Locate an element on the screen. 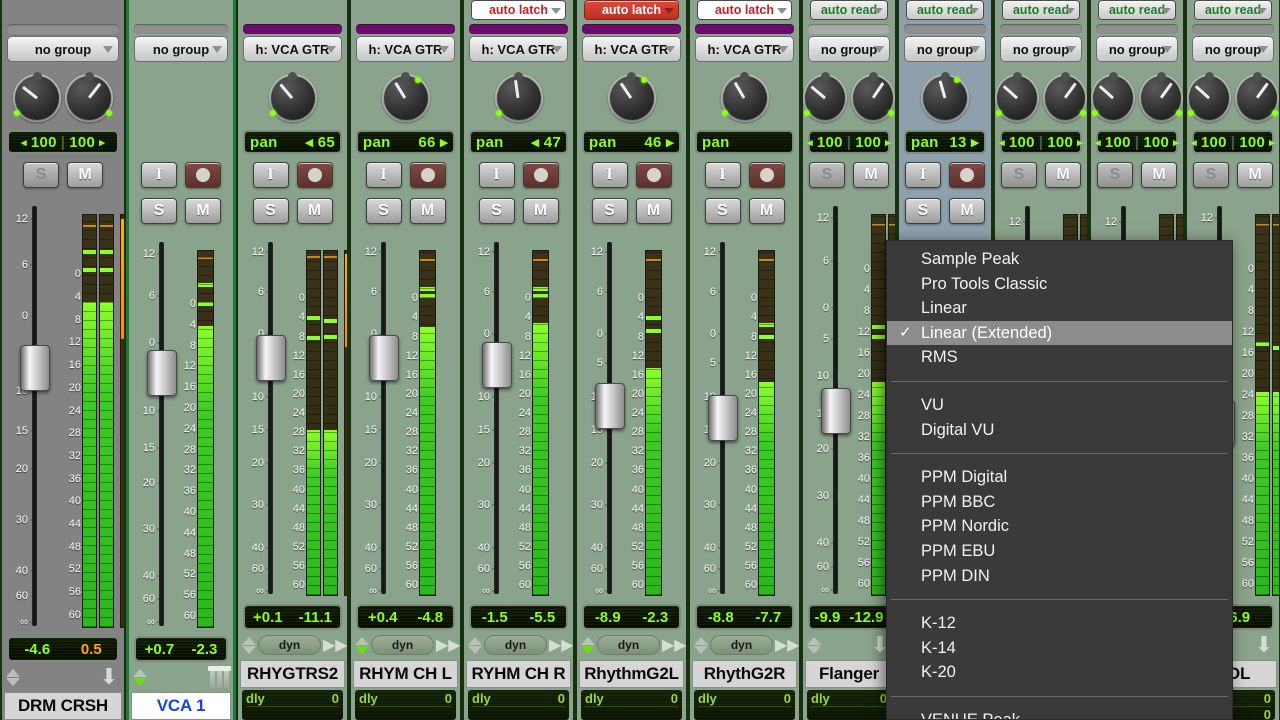 The height and width of the screenshot is (720, 1280). menu-item: PPM BBC is located at coordinates (1059, 502).